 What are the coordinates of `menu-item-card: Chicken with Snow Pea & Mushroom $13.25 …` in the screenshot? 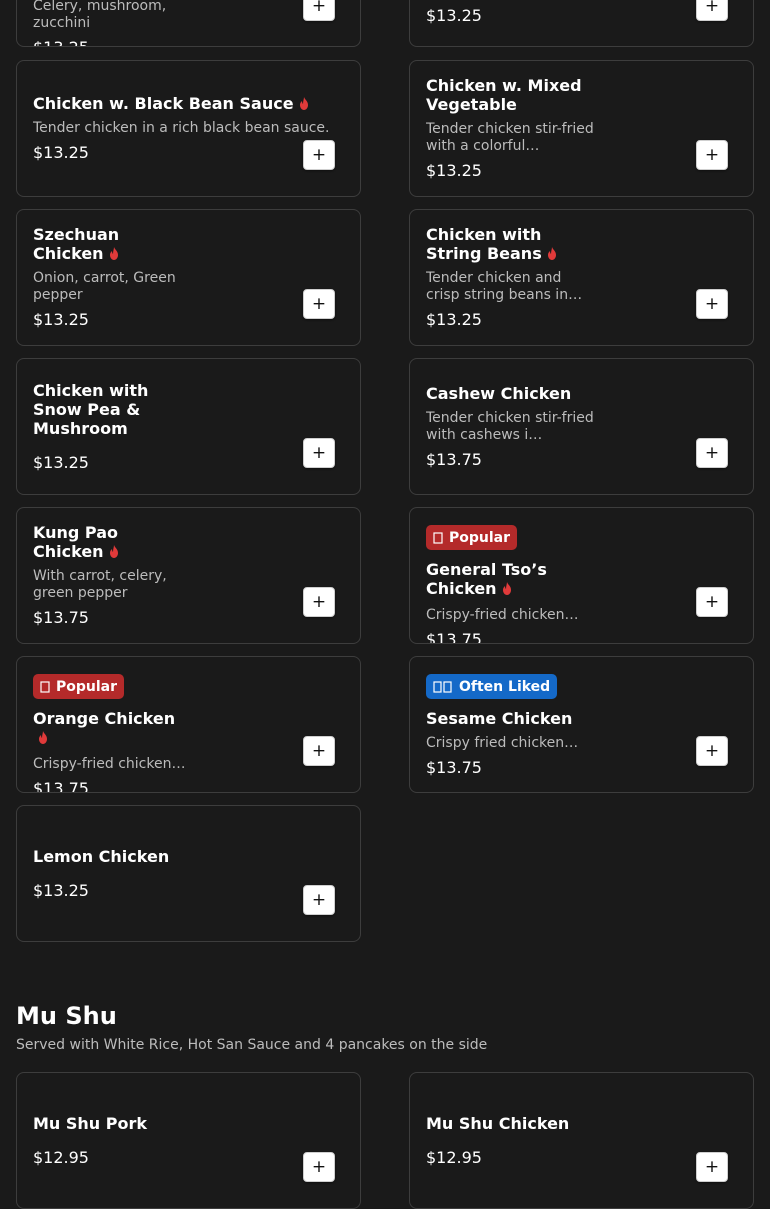 It's located at (188, 426).